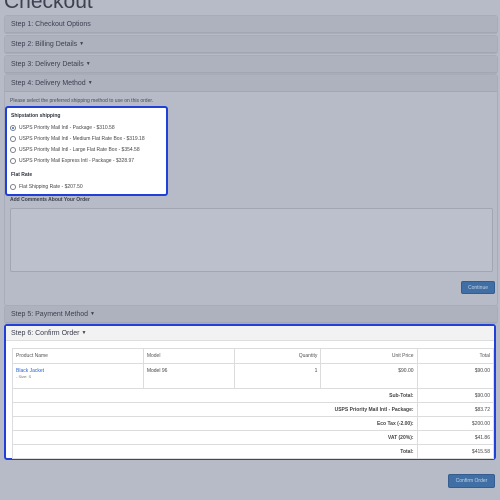  Describe the element at coordinates (48, 6) in the screenshot. I see `page-title: Checkout` at that location.